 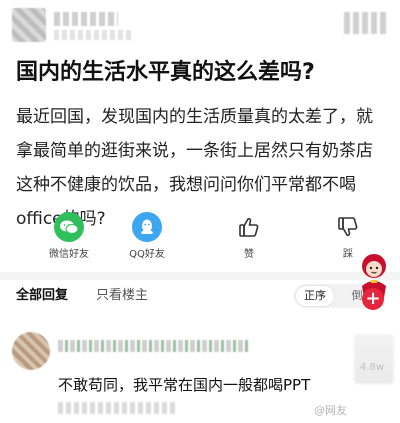 What do you see at coordinates (94, 35) in the screenshot?
I see `author-meta-blurred` at bounding box center [94, 35].